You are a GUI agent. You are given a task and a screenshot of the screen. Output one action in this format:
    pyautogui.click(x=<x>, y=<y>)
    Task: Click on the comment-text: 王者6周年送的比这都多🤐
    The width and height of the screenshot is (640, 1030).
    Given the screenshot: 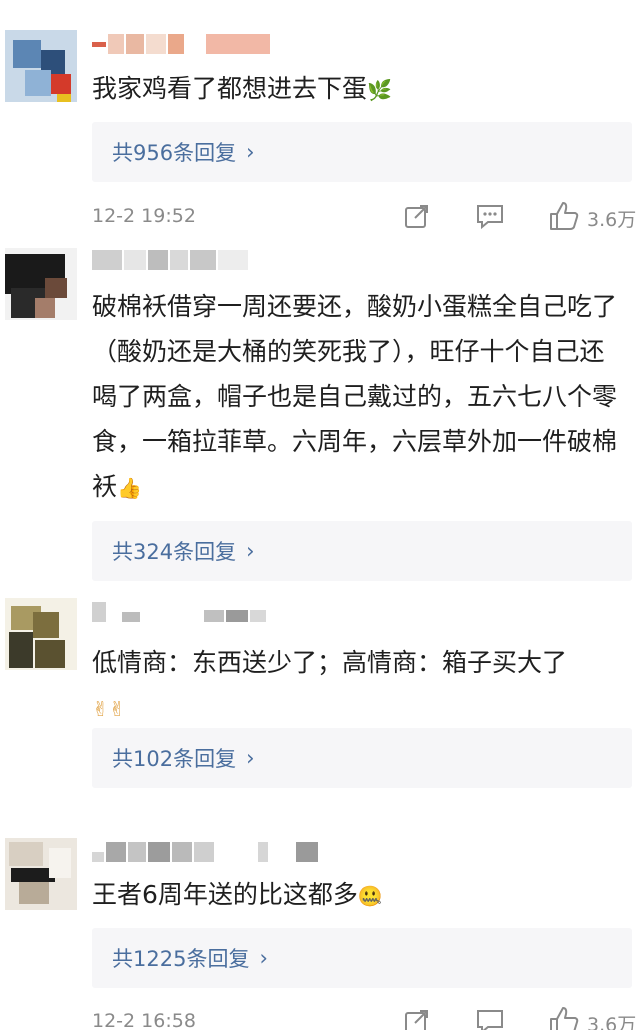 What is the action you would take?
    pyautogui.click(x=359, y=895)
    